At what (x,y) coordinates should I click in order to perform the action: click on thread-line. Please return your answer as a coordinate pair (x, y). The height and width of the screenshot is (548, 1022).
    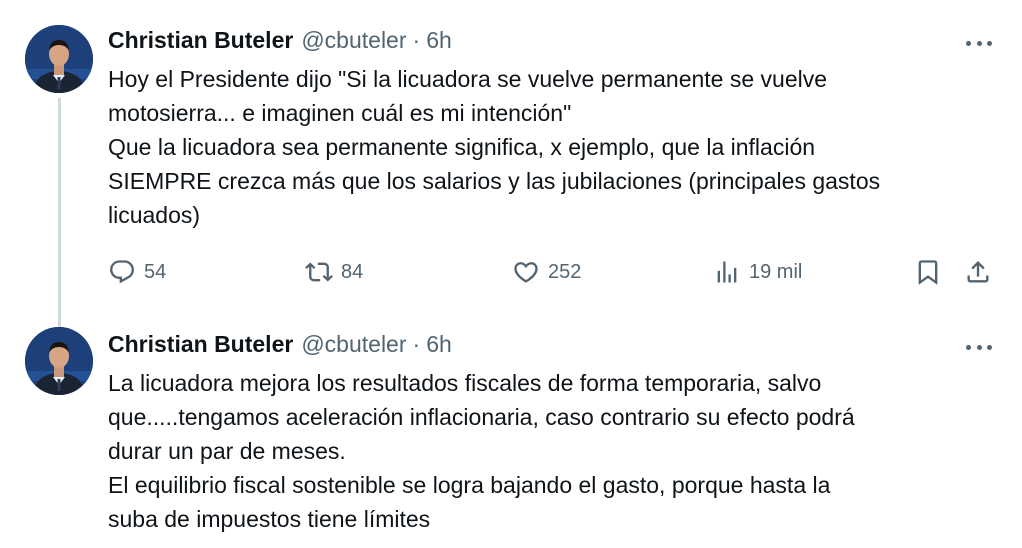
    Looking at the image, I should click on (59, 213).